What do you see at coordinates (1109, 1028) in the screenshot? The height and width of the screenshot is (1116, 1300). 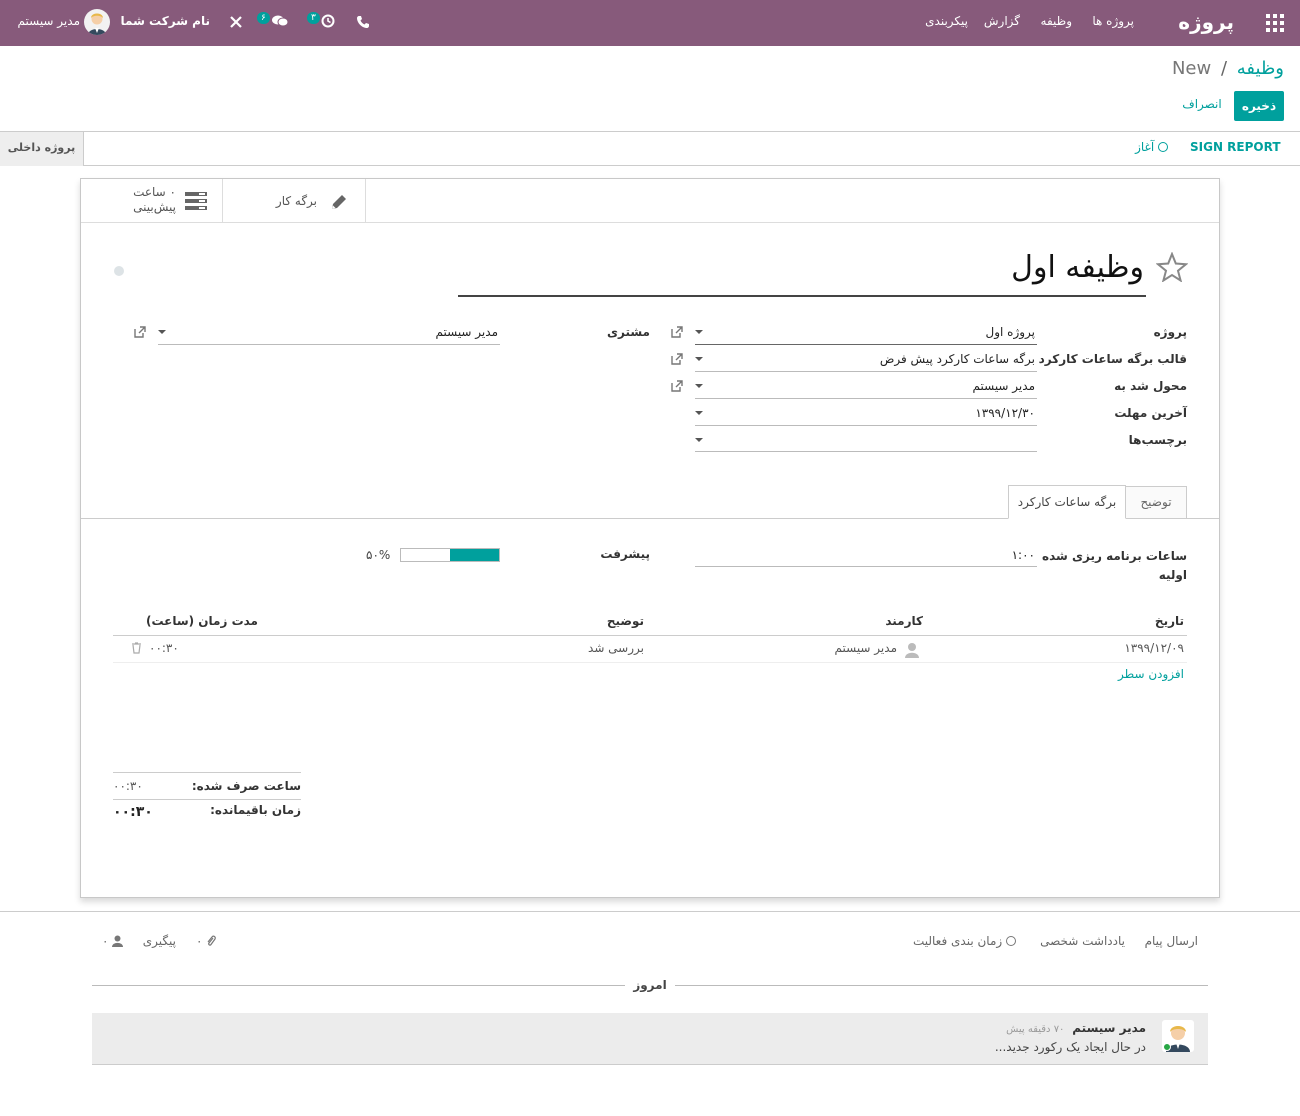 I see `message-author: مدیر سیستم` at bounding box center [1109, 1028].